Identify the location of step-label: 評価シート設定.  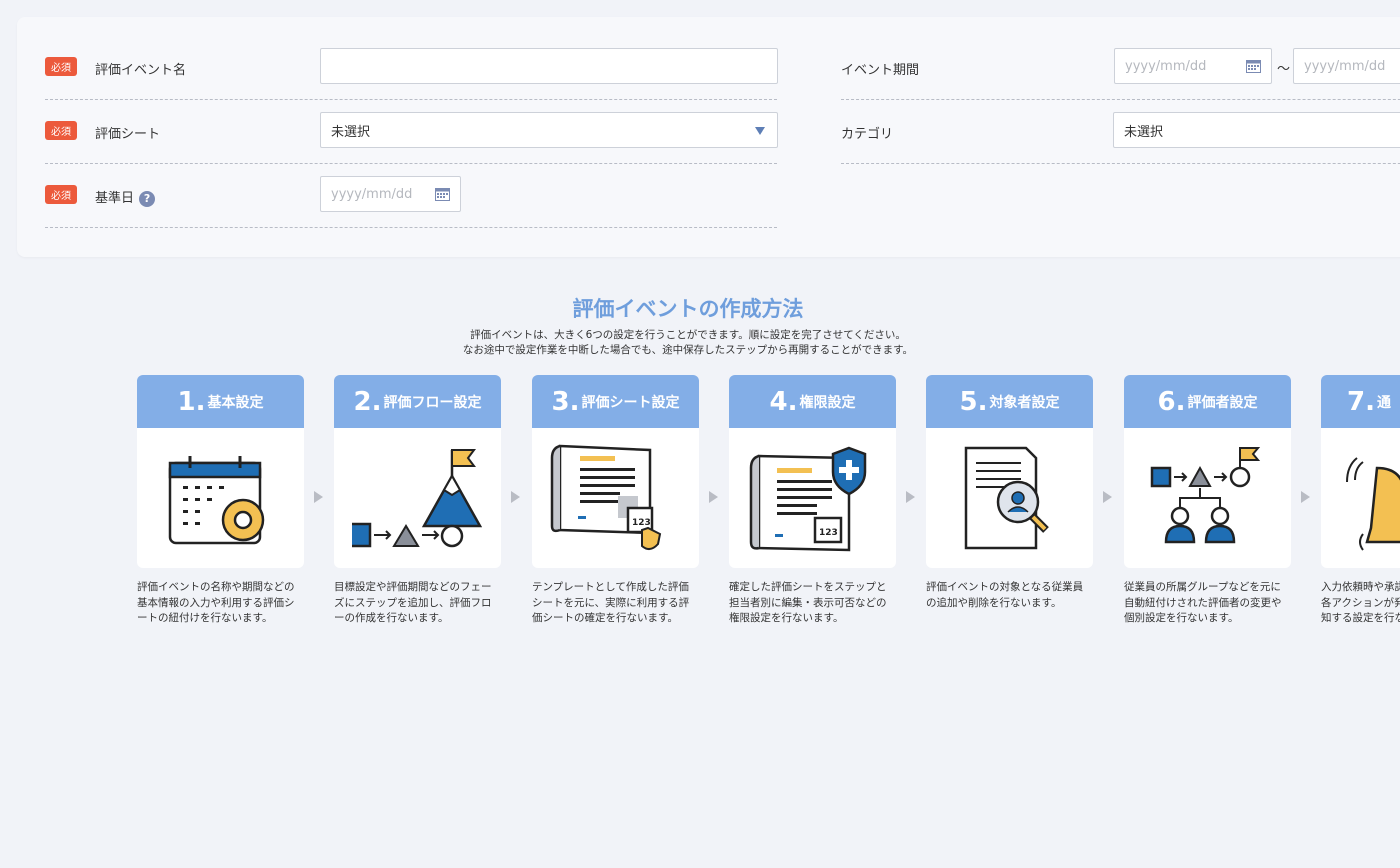
(630, 402).